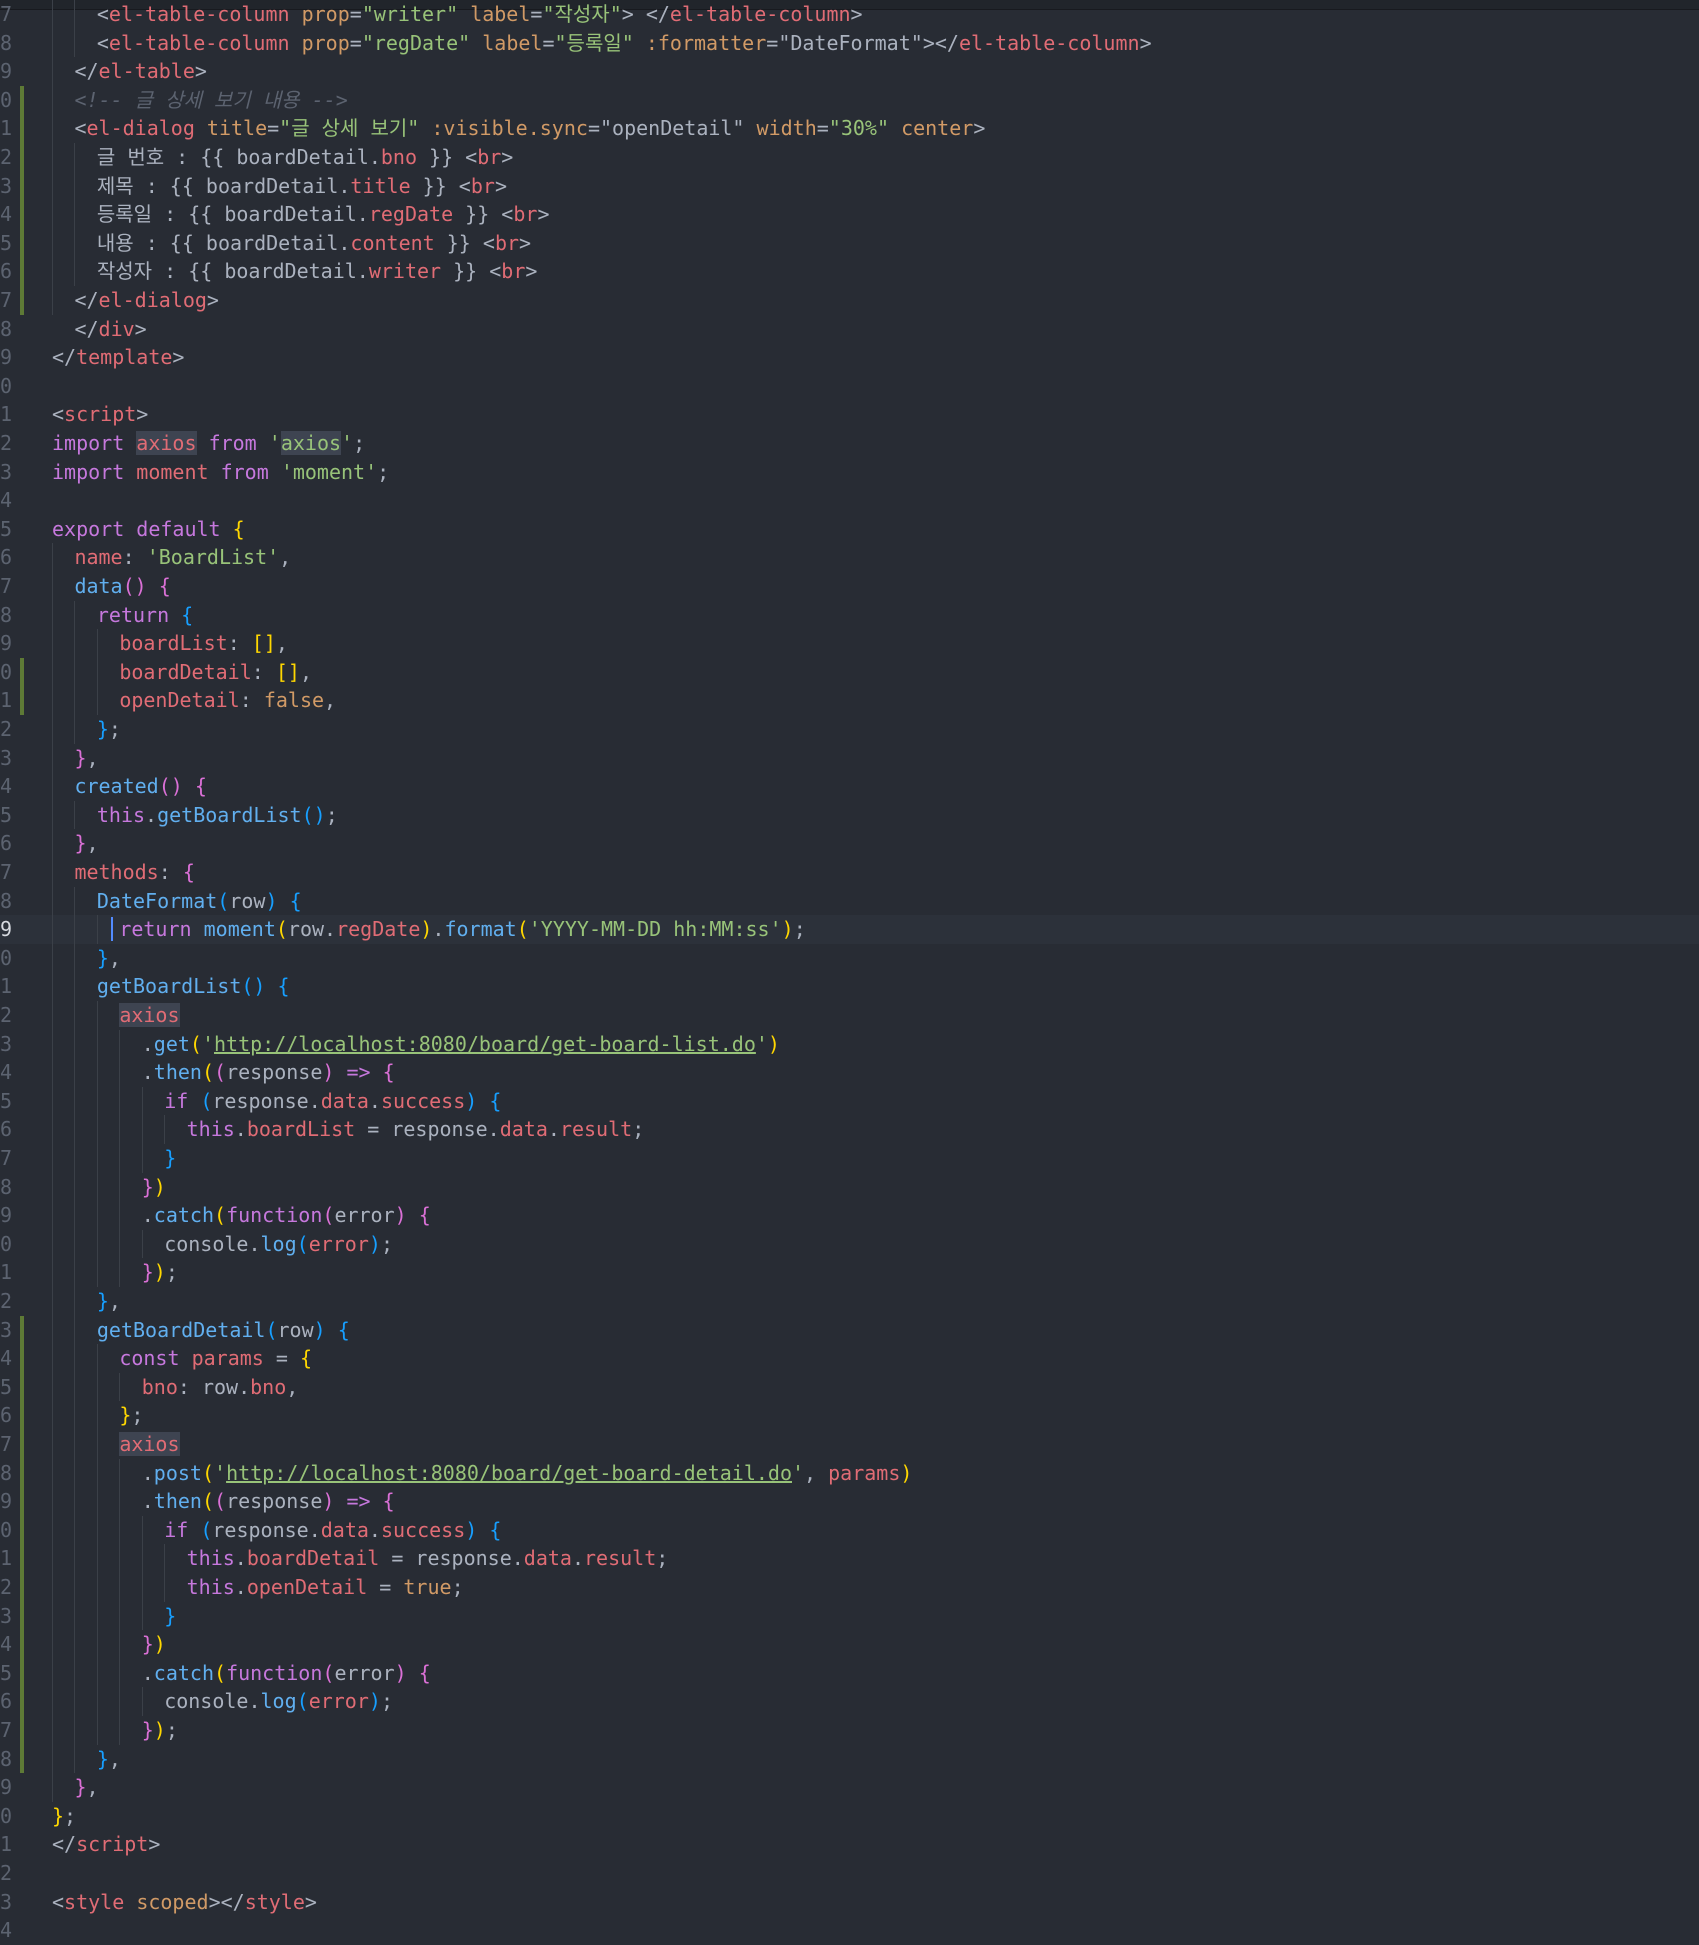  I want to click on code-line: 2};, so click(849, 729).